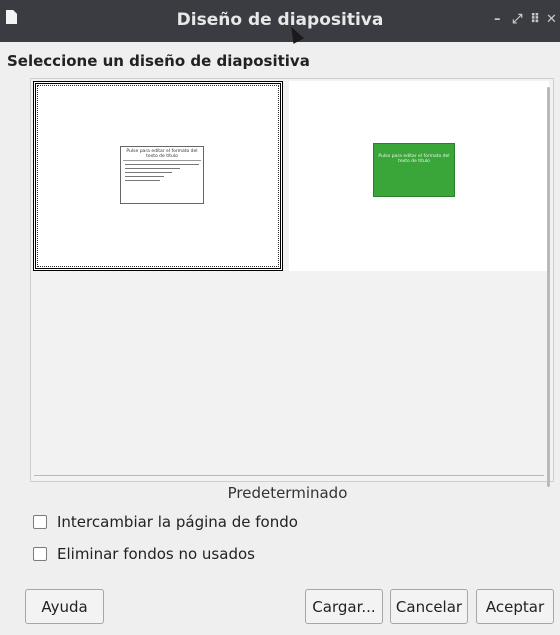 The image size is (560, 635). What do you see at coordinates (40, 554) in the screenshot?
I see `delete-unused-checkbox` at bounding box center [40, 554].